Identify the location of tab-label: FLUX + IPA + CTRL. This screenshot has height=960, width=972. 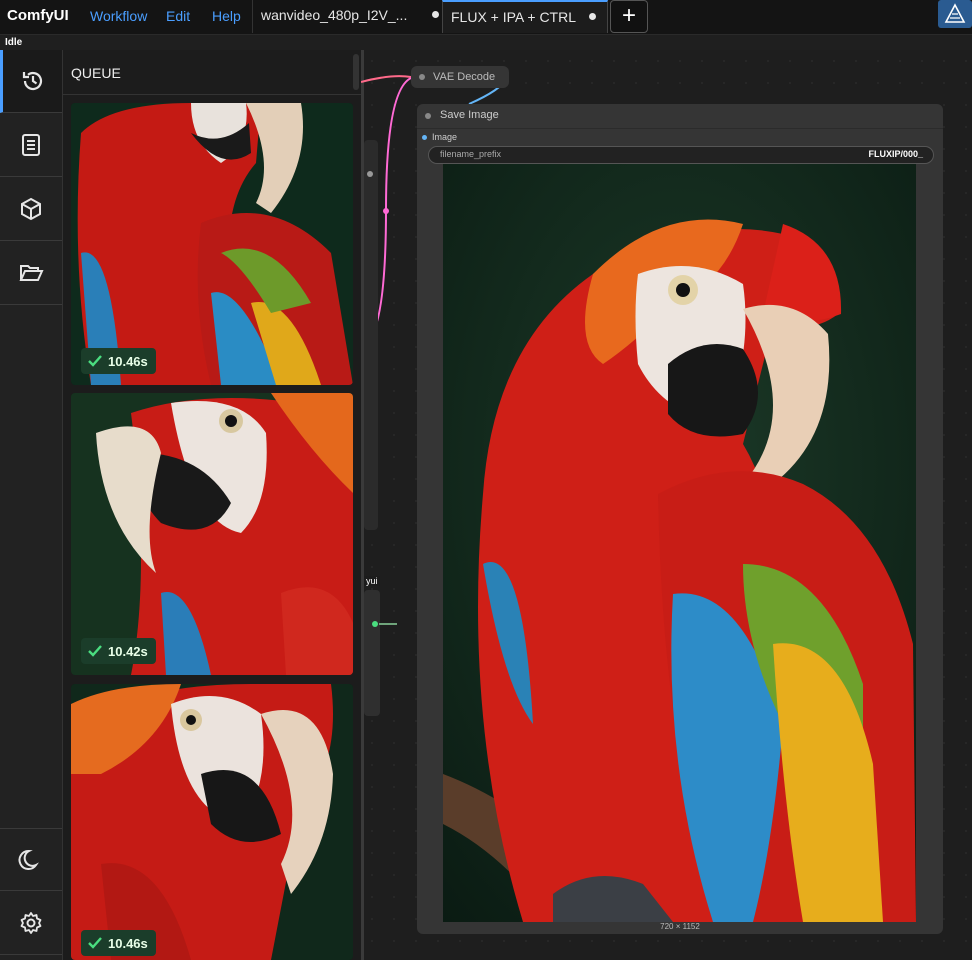
(514, 17).